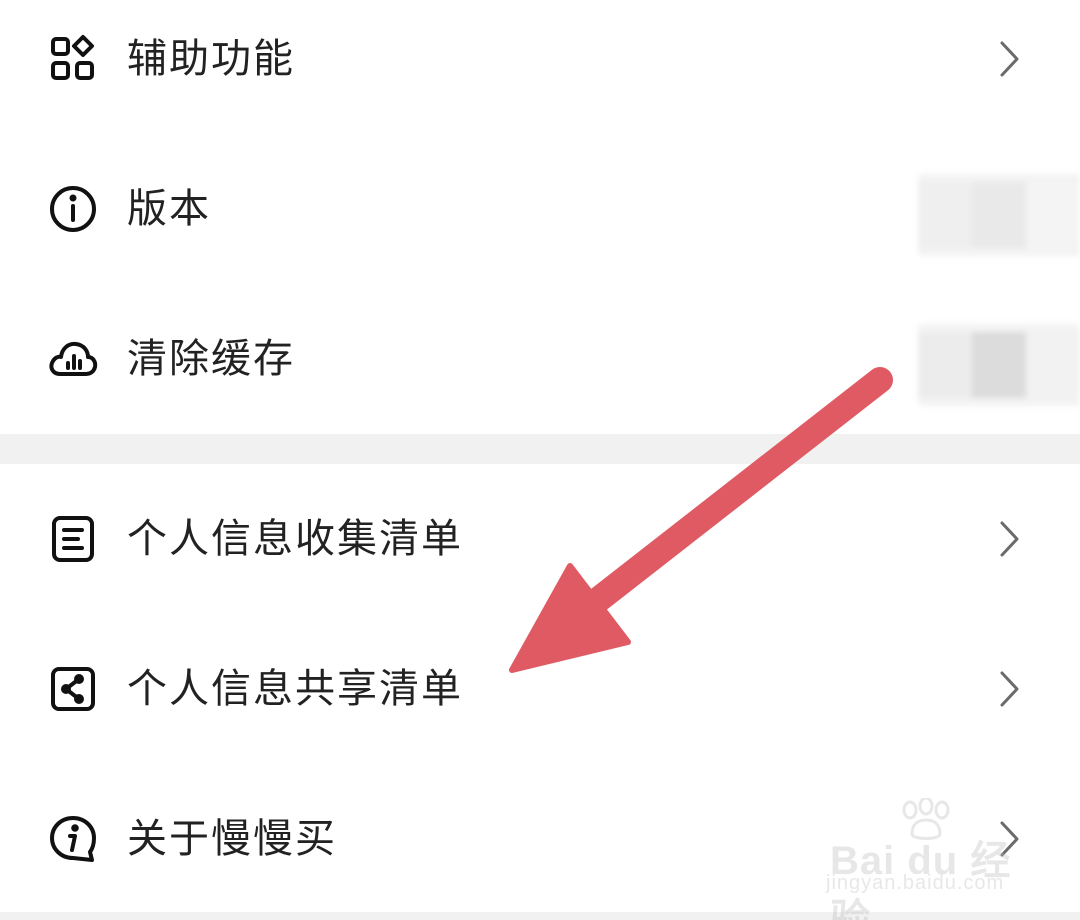  What do you see at coordinates (211, 359) in the screenshot?
I see `settings-item-label: 清除缓存` at bounding box center [211, 359].